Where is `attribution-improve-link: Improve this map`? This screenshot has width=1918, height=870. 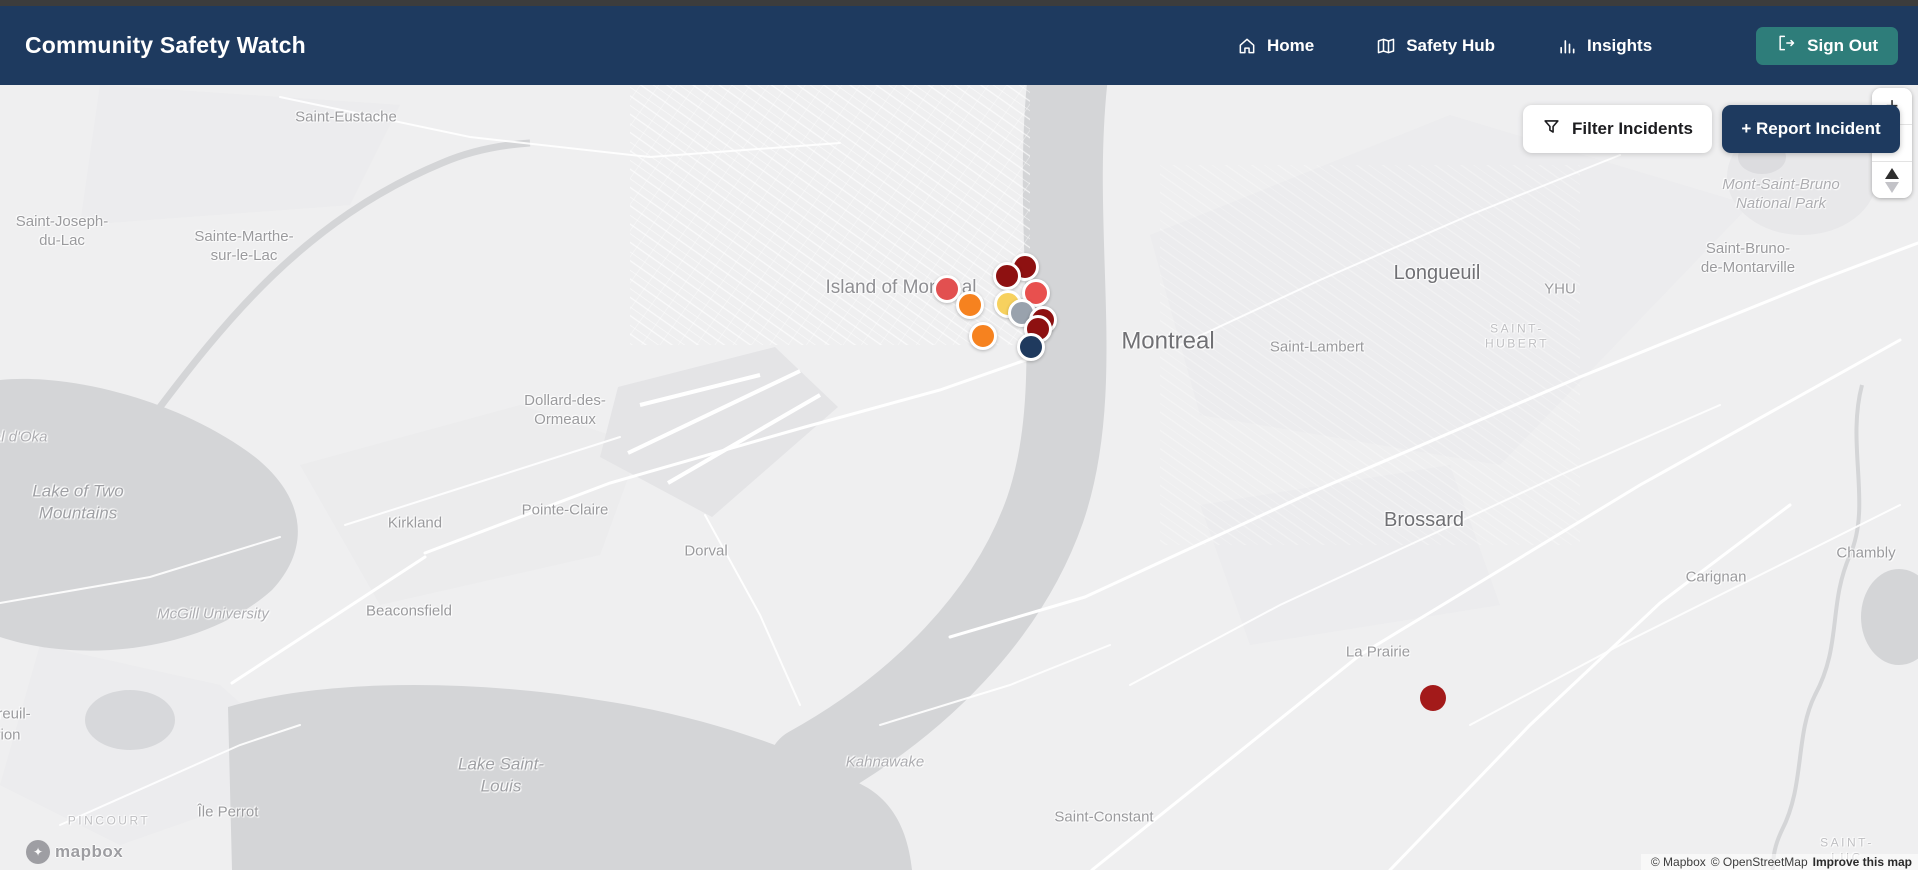
attribution-improve-link: Improve this map is located at coordinates (1862, 862).